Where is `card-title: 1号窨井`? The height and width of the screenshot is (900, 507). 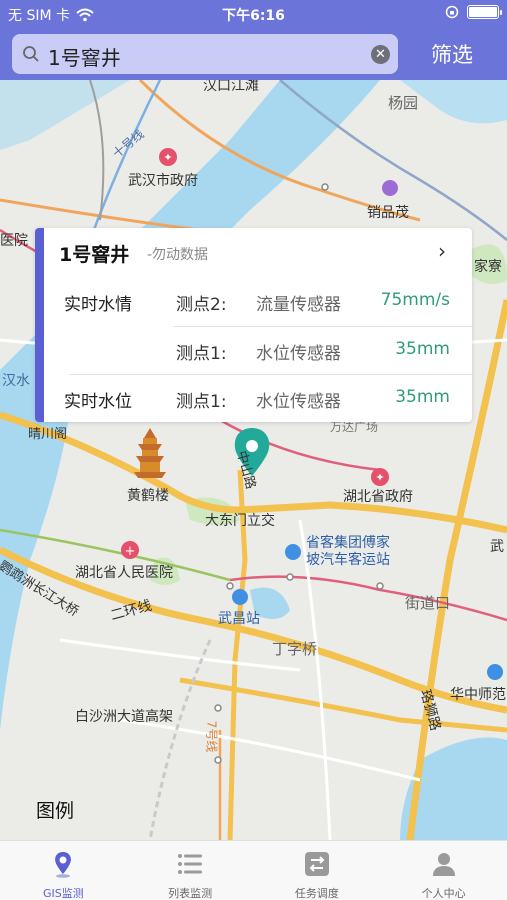
card-title: 1号窨井 is located at coordinates (94, 255).